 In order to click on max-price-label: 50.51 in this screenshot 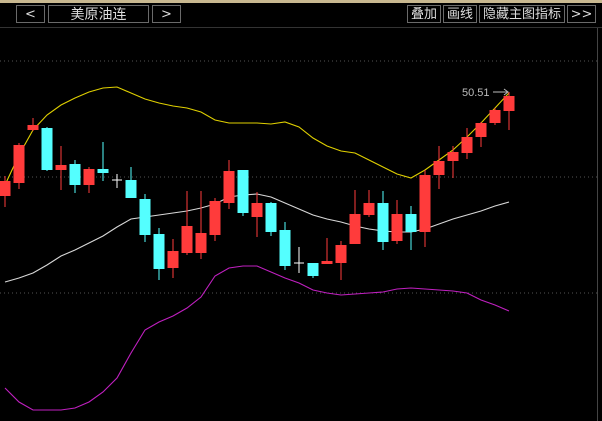, I will do `click(476, 93)`.